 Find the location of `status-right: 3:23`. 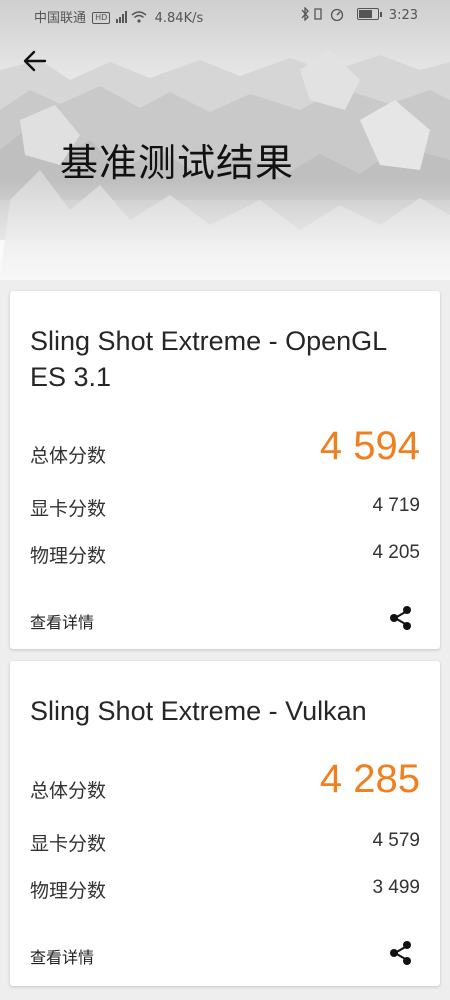

status-right: 3:23 is located at coordinates (358, 15).